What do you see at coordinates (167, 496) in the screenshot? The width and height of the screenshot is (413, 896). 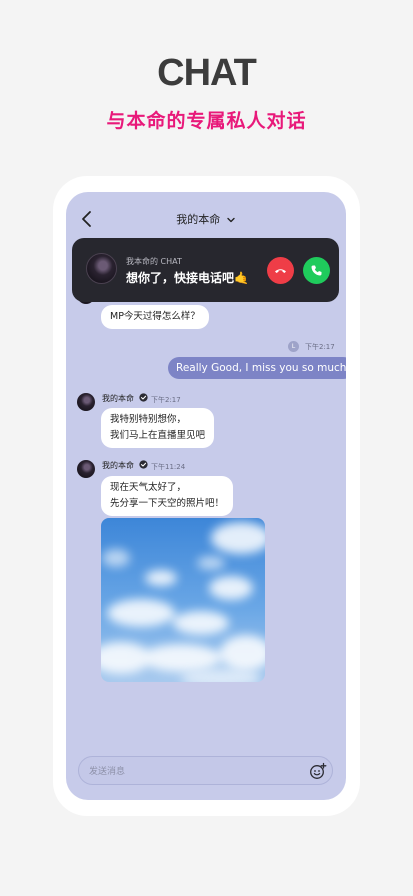 I see `message-bubble: 现在天气太好了， 先分享一下天空的照片吧！` at bounding box center [167, 496].